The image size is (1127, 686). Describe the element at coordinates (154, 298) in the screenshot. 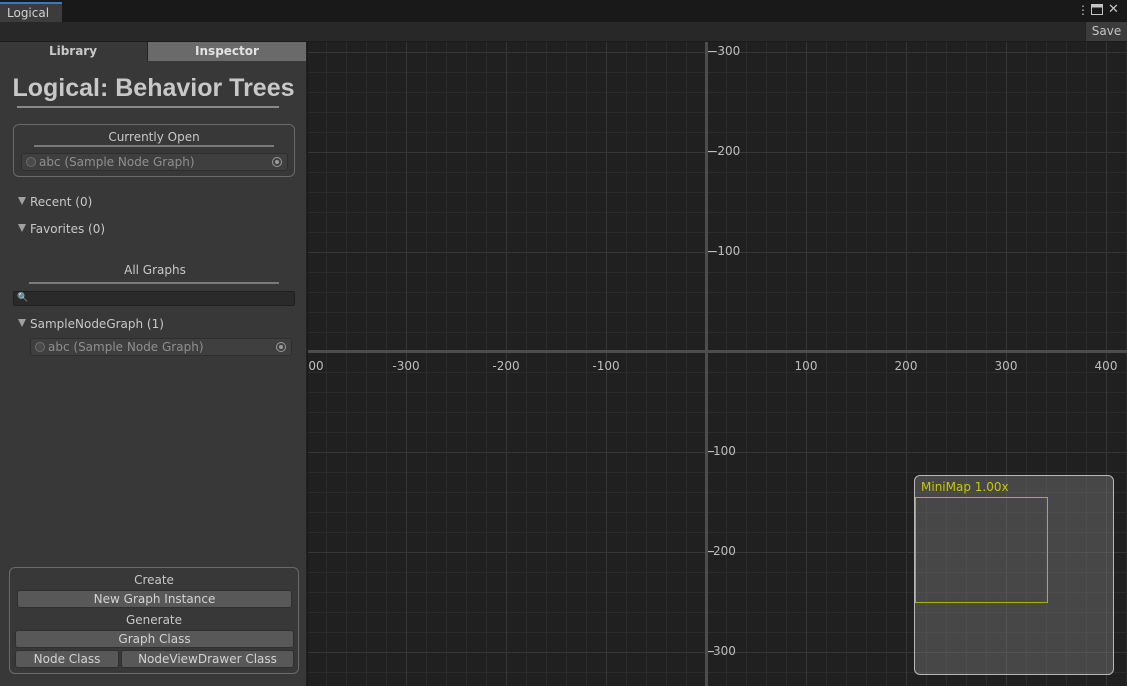

I see `search-input: 🔍` at that location.